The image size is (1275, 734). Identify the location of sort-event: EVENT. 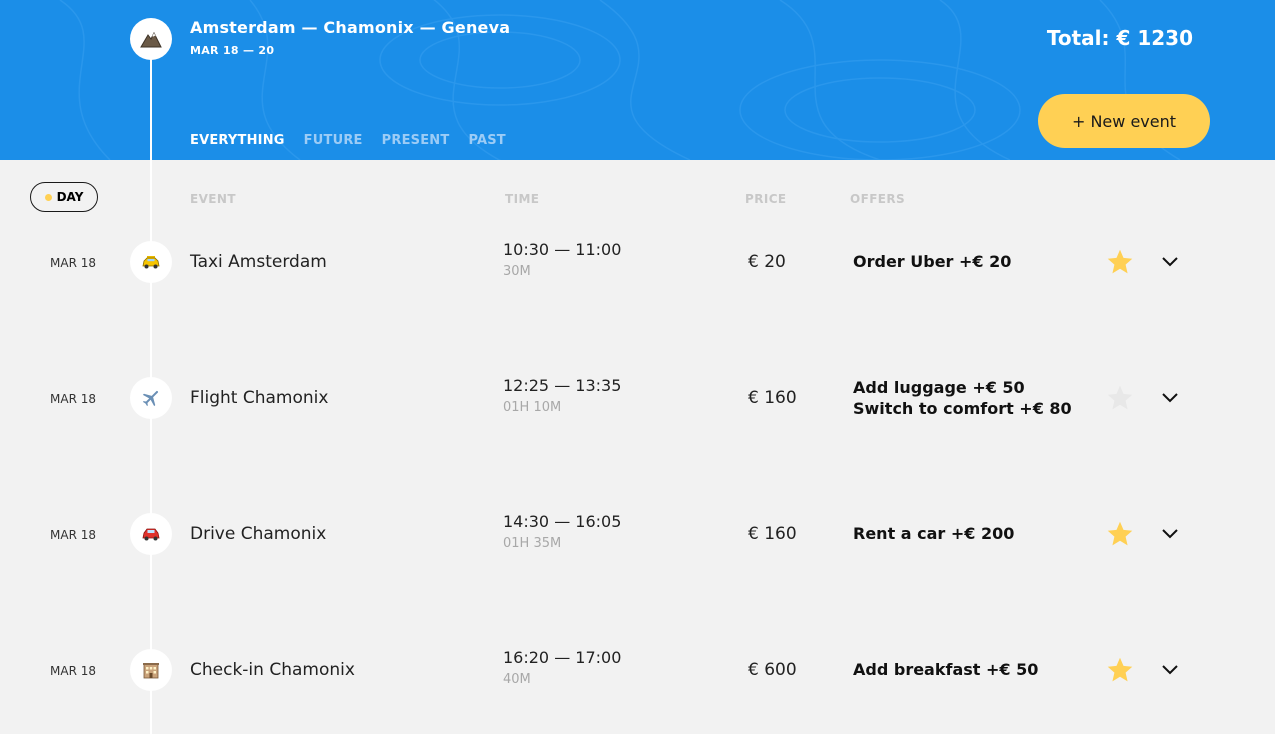
(213, 199).